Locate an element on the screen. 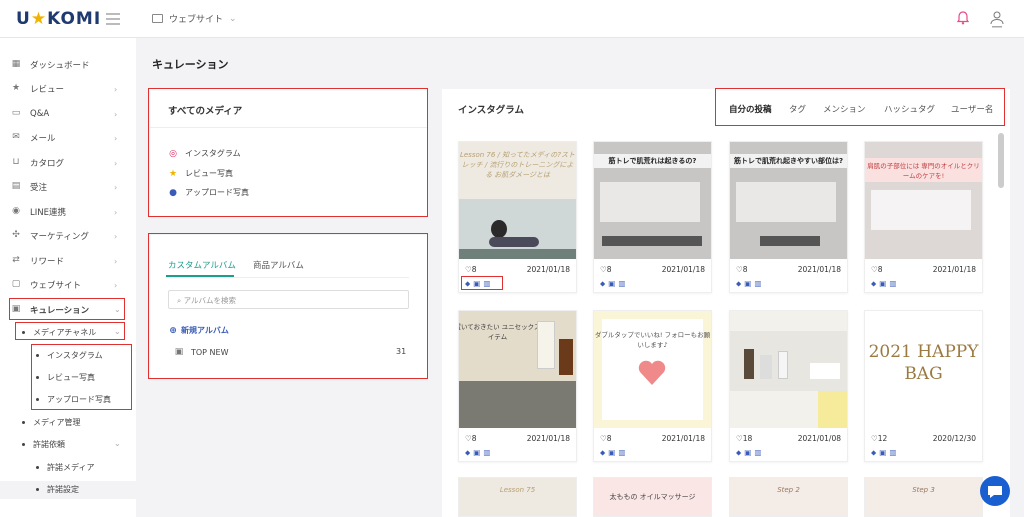 The height and width of the screenshot is (517, 1024). sidebar-item-line: ◉ LINE連携 is located at coordinates (38, 212).